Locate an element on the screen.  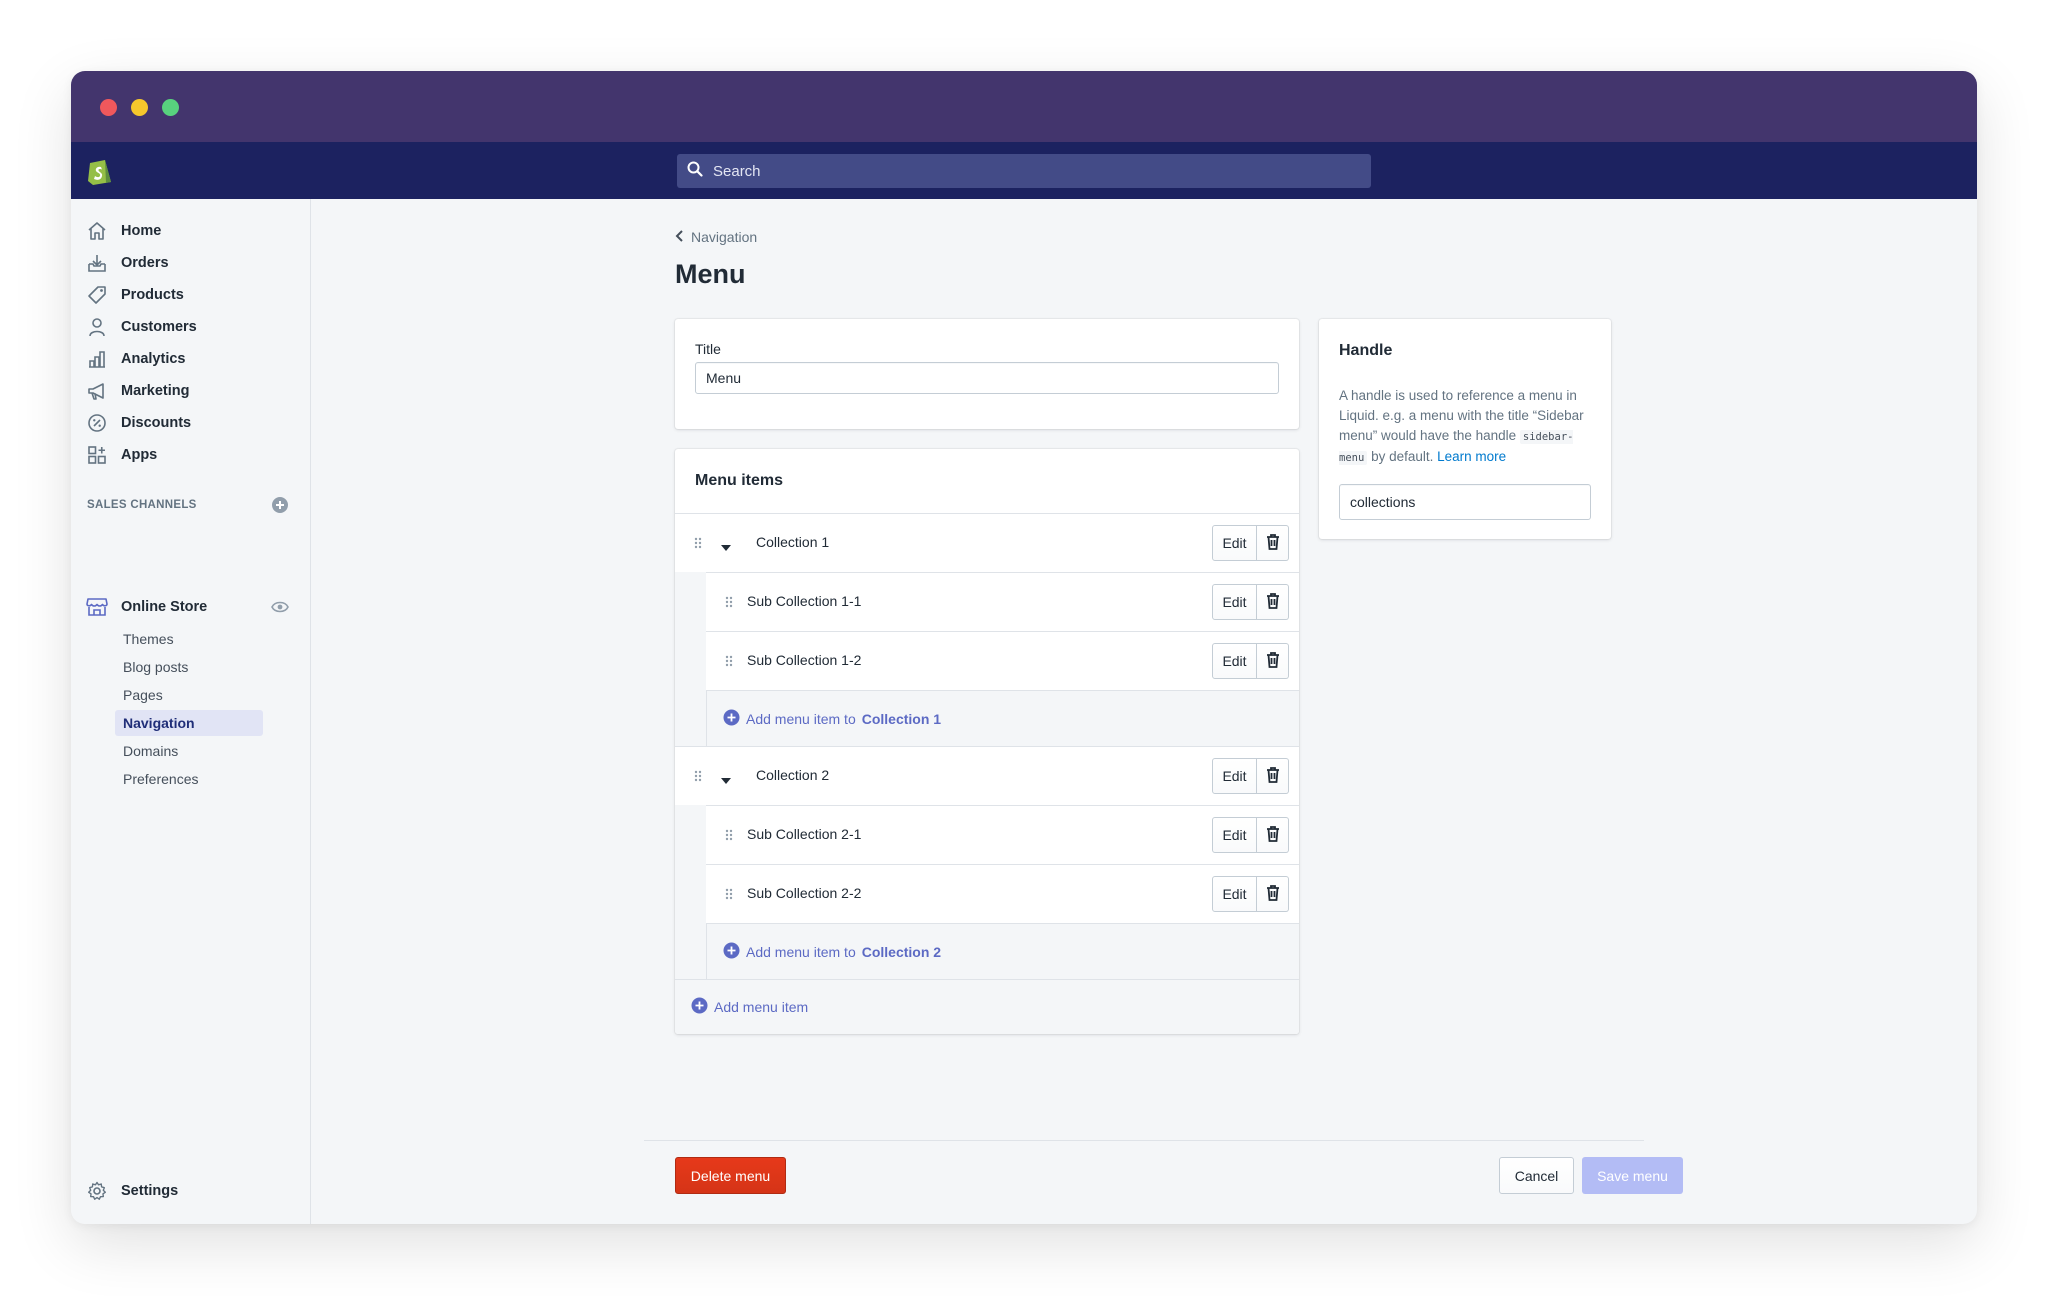
menu-row-collection-1: Collection 1 Edit is located at coordinates (987, 542).